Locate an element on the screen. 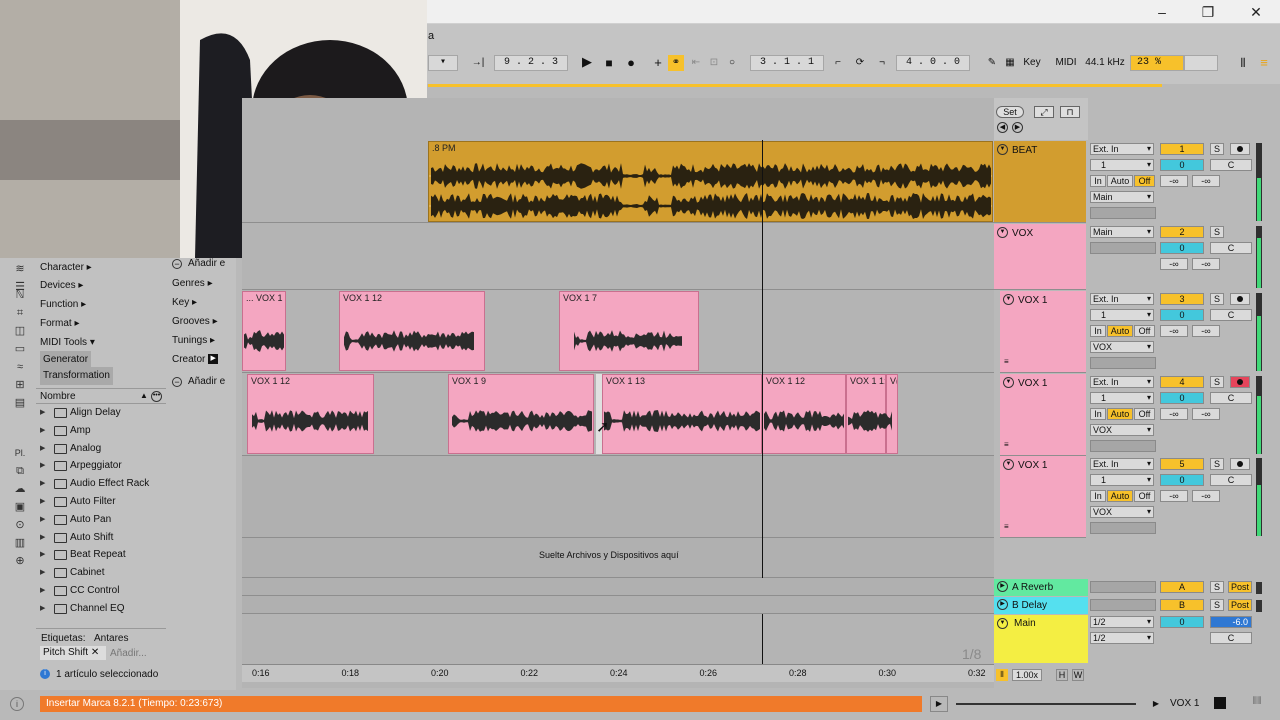 Image resolution: width=1280 pixels, height=720 pixels. time-ruler: 0:16 0:18 0:20 0:22 0:24 0:26 0:28 0:30 0:32 is located at coordinates (618, 673).